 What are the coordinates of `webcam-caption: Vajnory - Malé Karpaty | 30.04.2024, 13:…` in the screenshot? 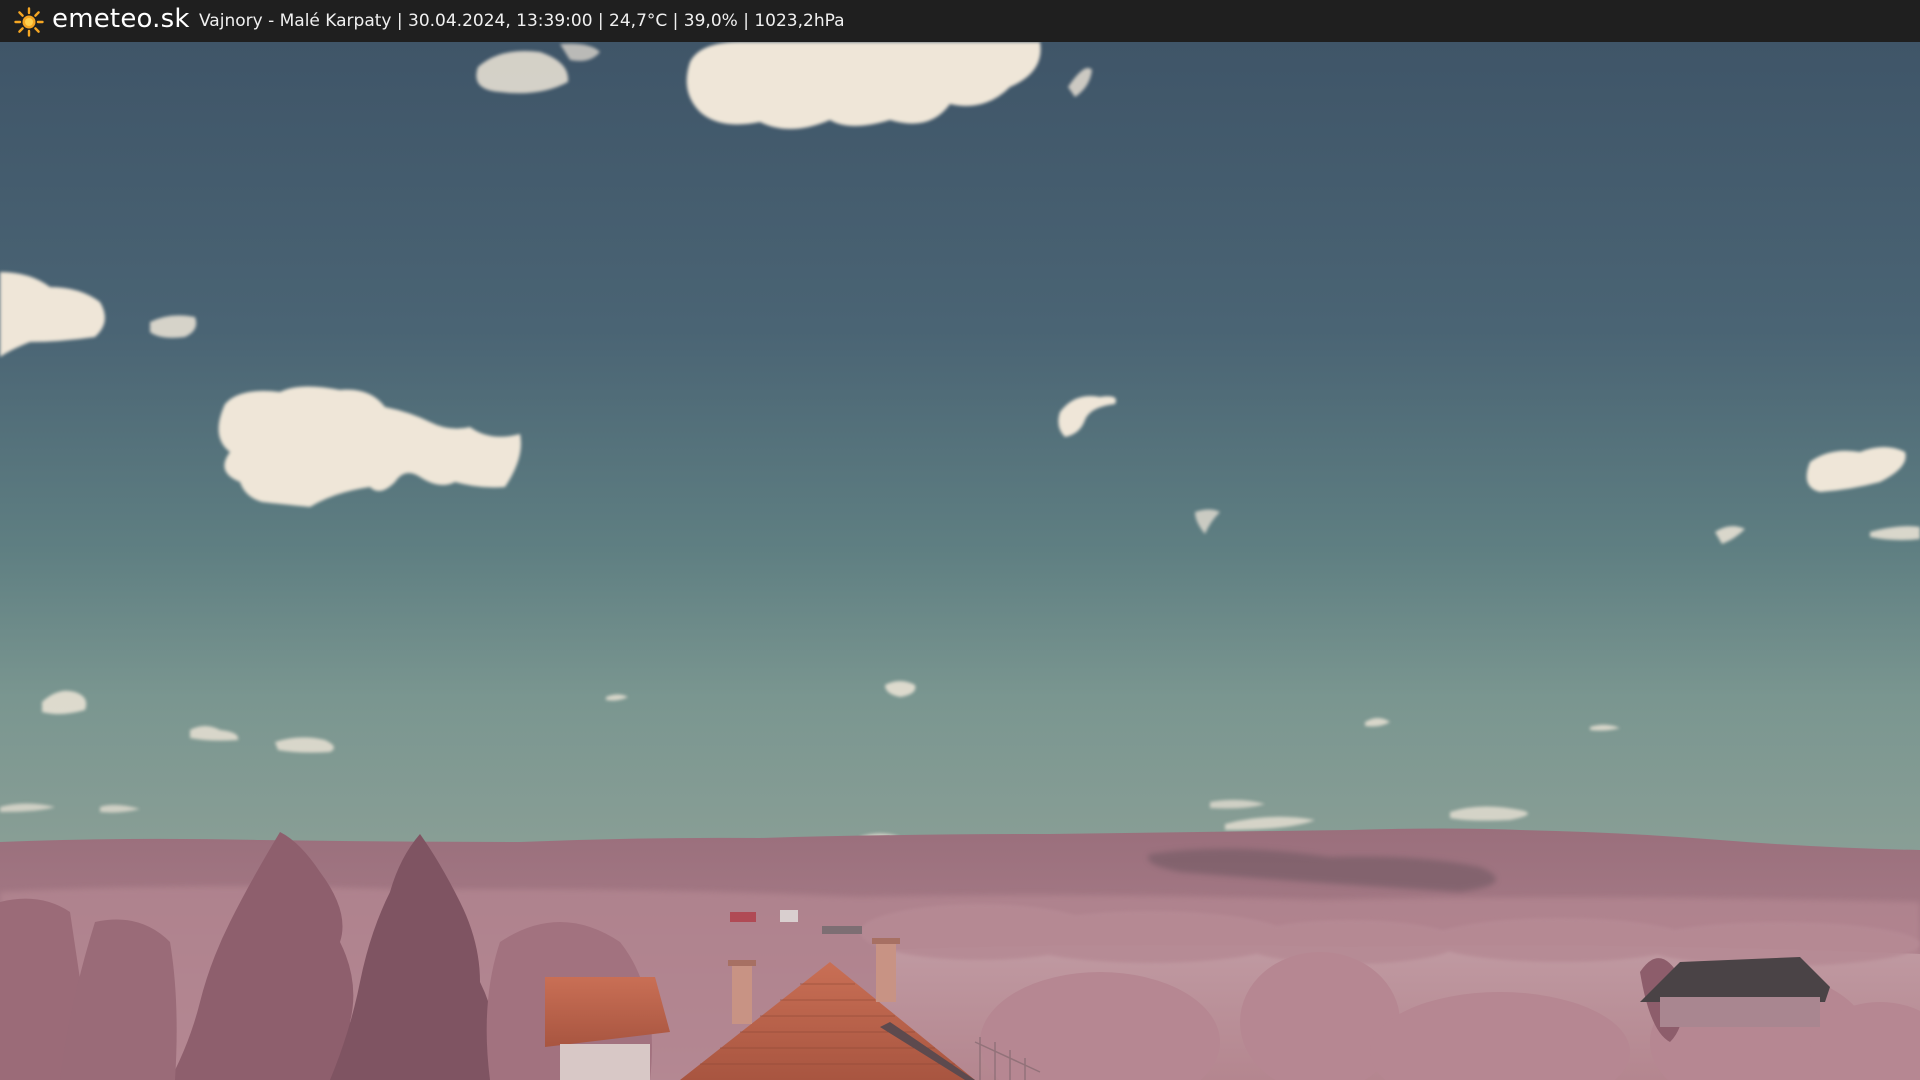 It's located at (522, 21).